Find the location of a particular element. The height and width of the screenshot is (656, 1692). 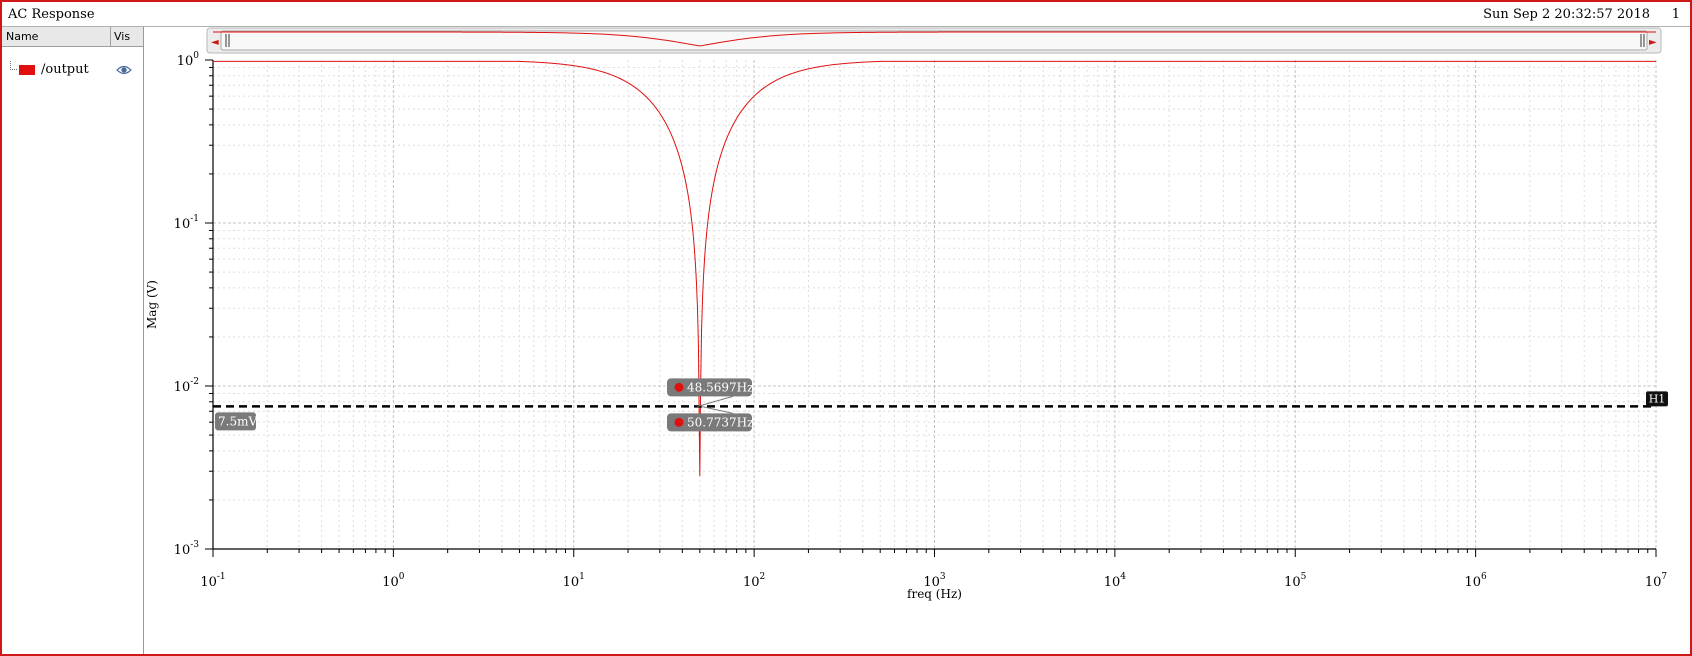

timestamp: Sun Sep 2 20:32:57 2018 is located at coordinates (1566, 14).